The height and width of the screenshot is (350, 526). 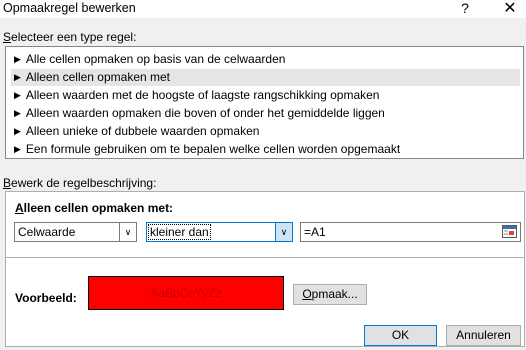 What do you see at coordinates (94, 208) in the screenshot?
I see `rule-description-heading: Alleen cellen opmaken met:` at bounding box center [94, 208].